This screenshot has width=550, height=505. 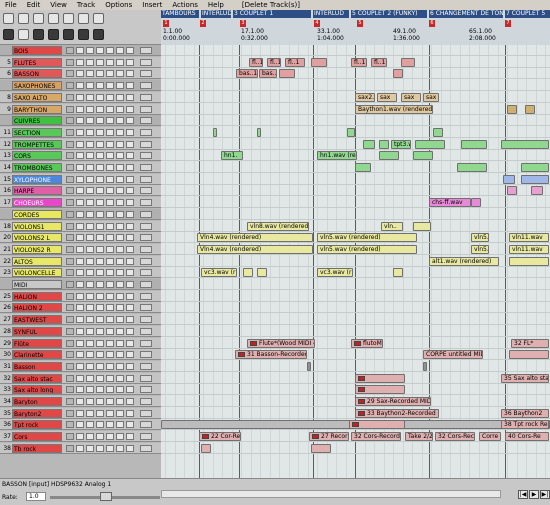 I want to click on region-6: 6 CHANGEMENT DE TON, so click(x=466, y=14).